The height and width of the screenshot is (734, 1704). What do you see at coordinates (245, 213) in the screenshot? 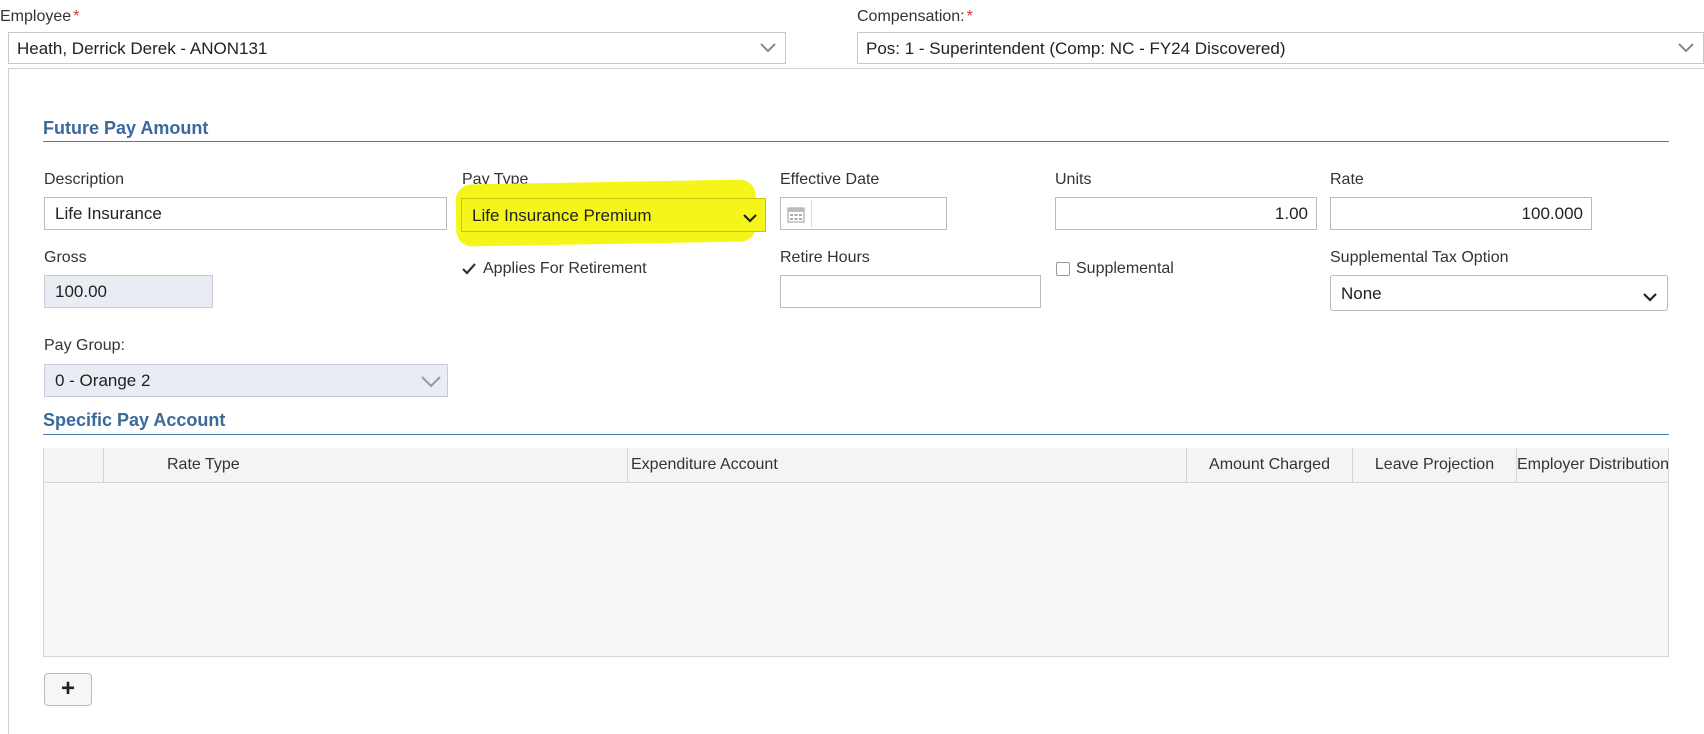
I see `description-input: Life Insurance` at bounding box center [245, 213].